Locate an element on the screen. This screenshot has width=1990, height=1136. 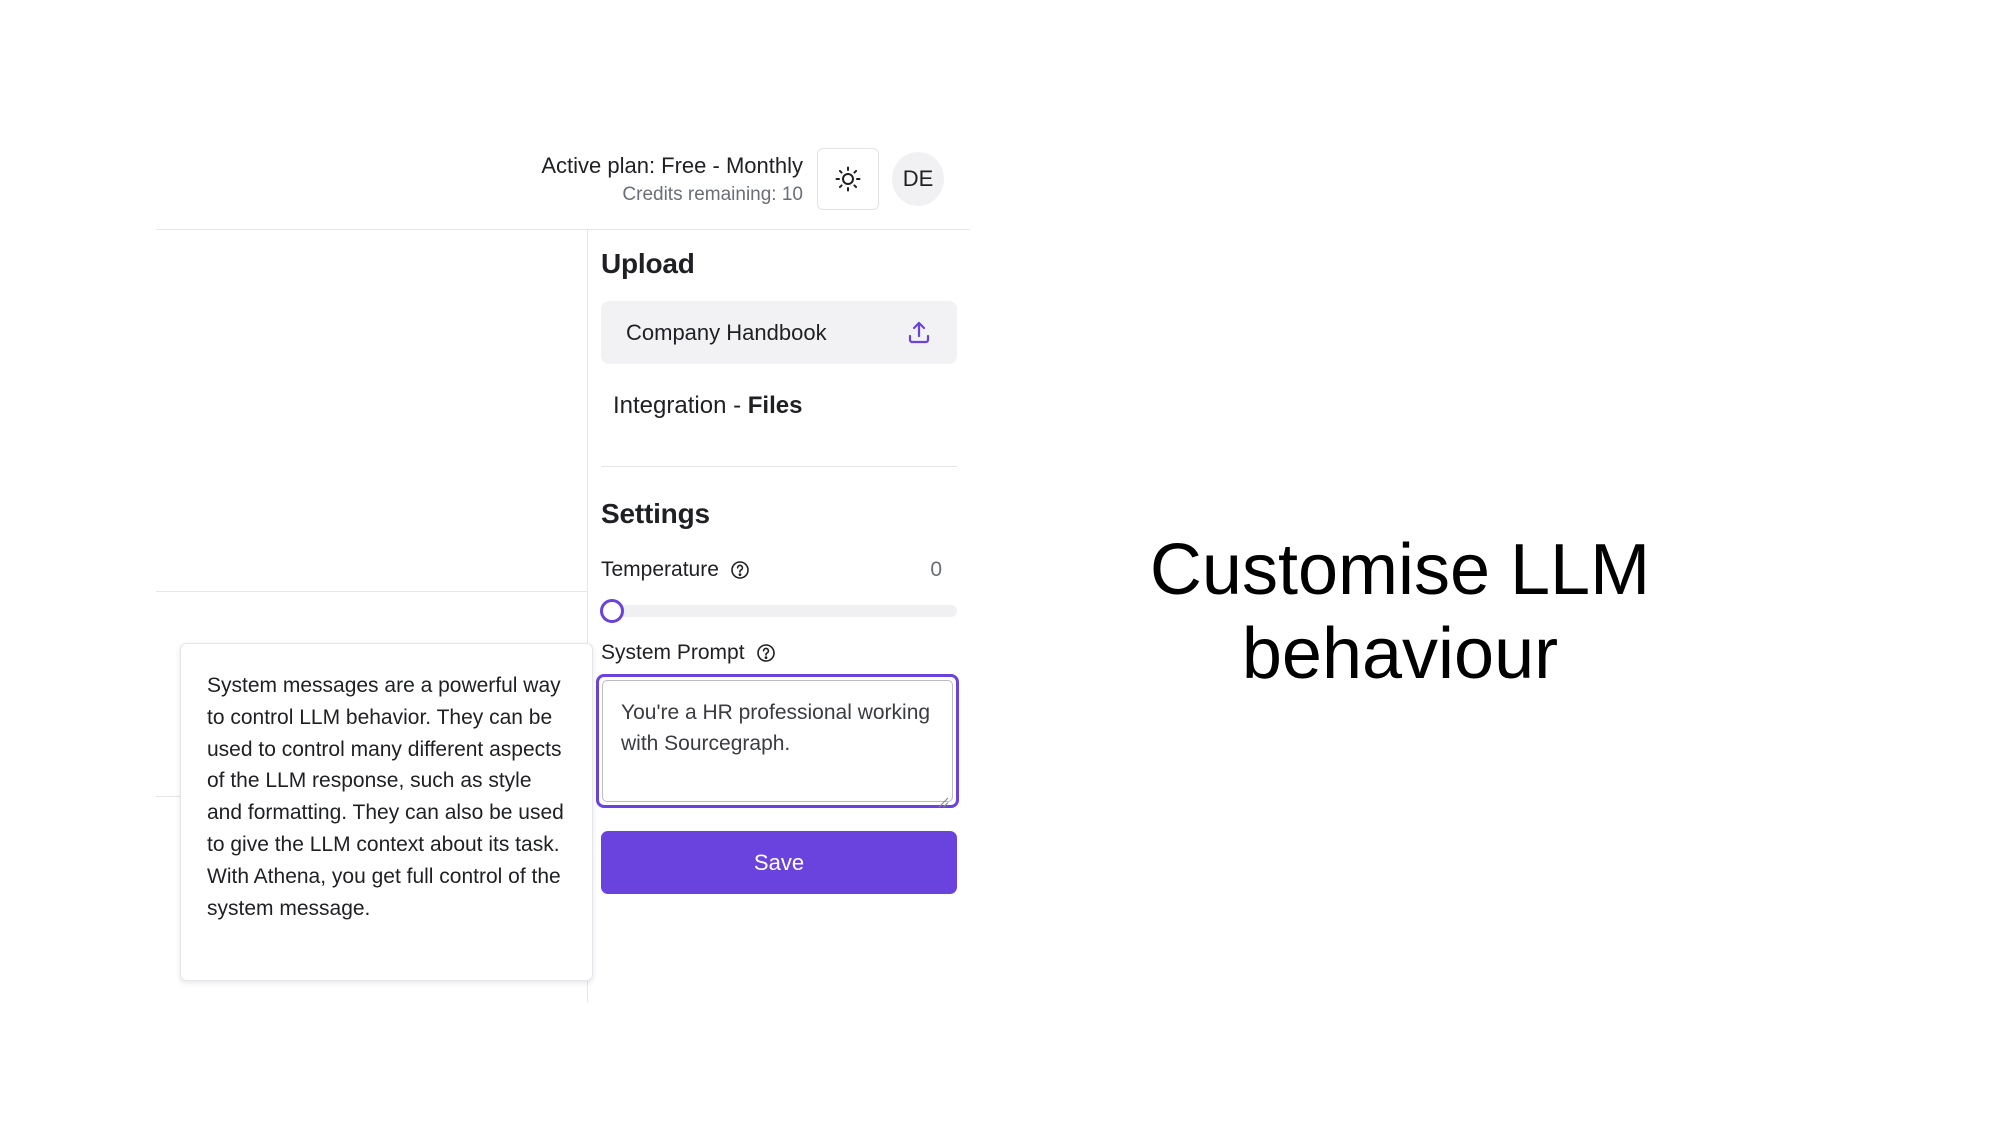
headline: Customise LLM behaviour is located at coordinates (1400, 612).